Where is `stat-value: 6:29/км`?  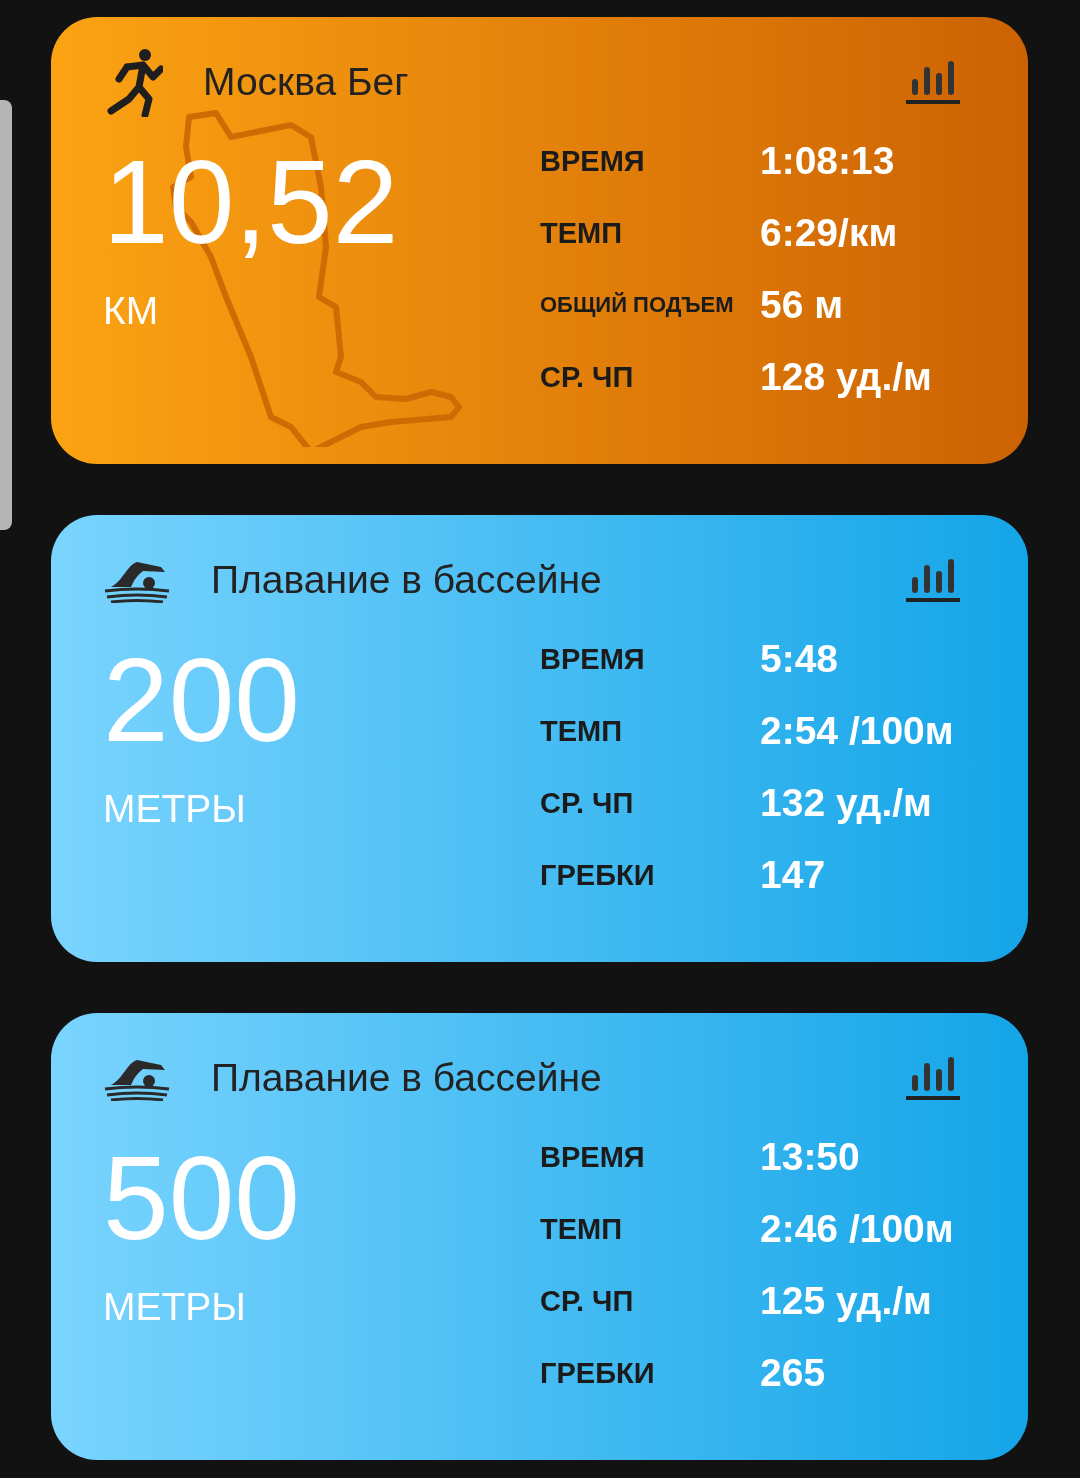
stat-value: 6:29/км is located at coordinates (829, 233).